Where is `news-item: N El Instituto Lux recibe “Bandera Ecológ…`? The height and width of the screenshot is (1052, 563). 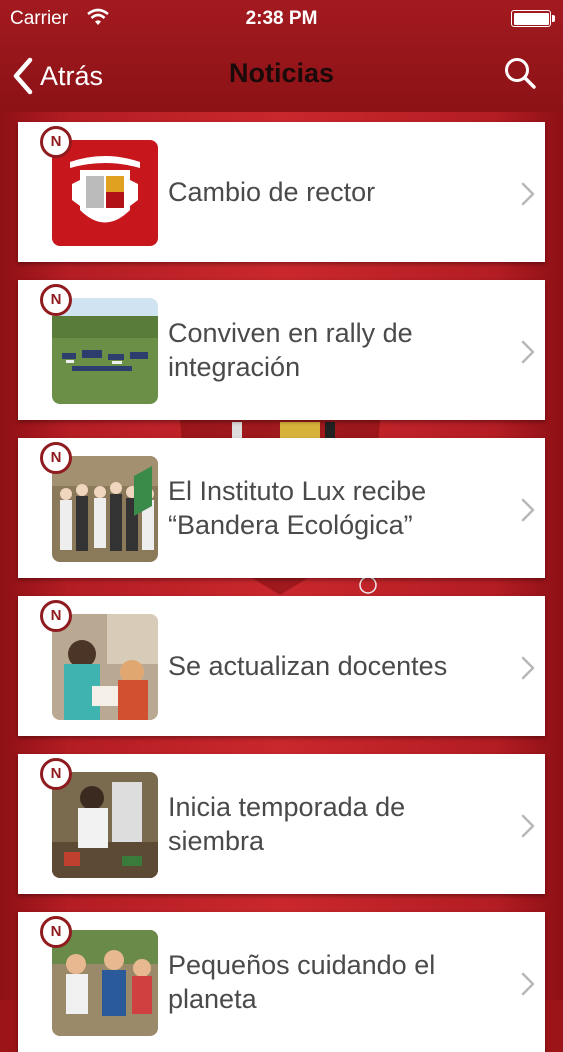
news-item: N El Instituto Lux recibe “Bandera Ecológ… is located at coordinates (281, 508).